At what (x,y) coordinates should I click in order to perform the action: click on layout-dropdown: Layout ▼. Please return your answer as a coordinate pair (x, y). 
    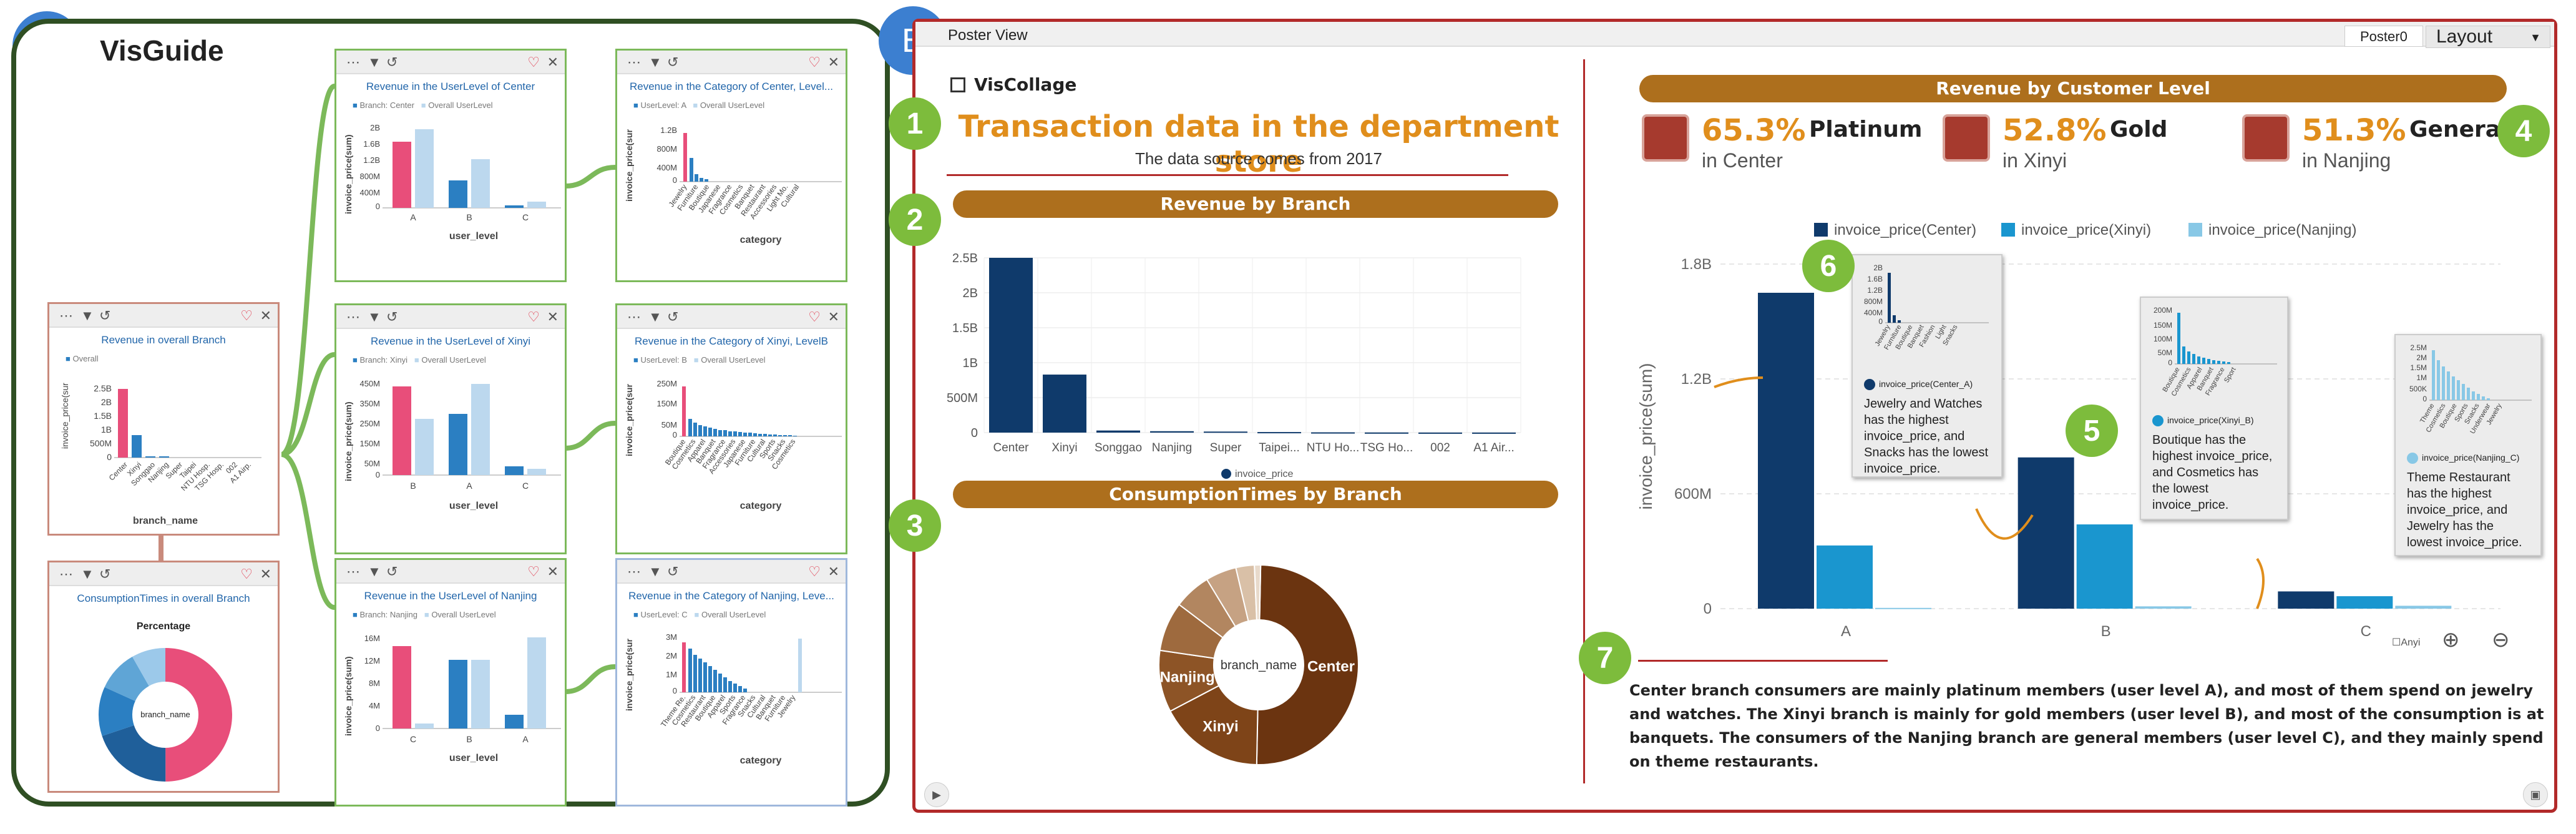
    Looking at the image, I should click on (2488, 37).